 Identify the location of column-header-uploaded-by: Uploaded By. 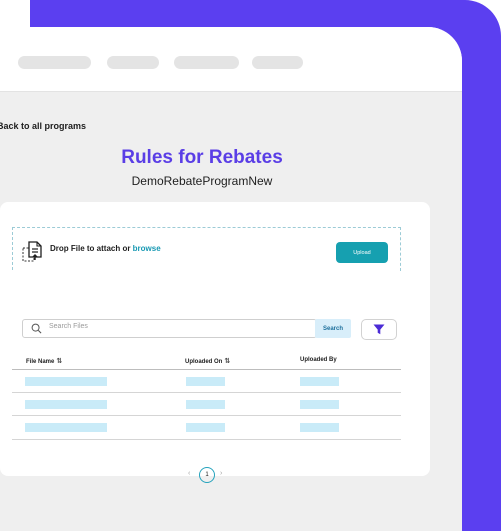
(318, 360).